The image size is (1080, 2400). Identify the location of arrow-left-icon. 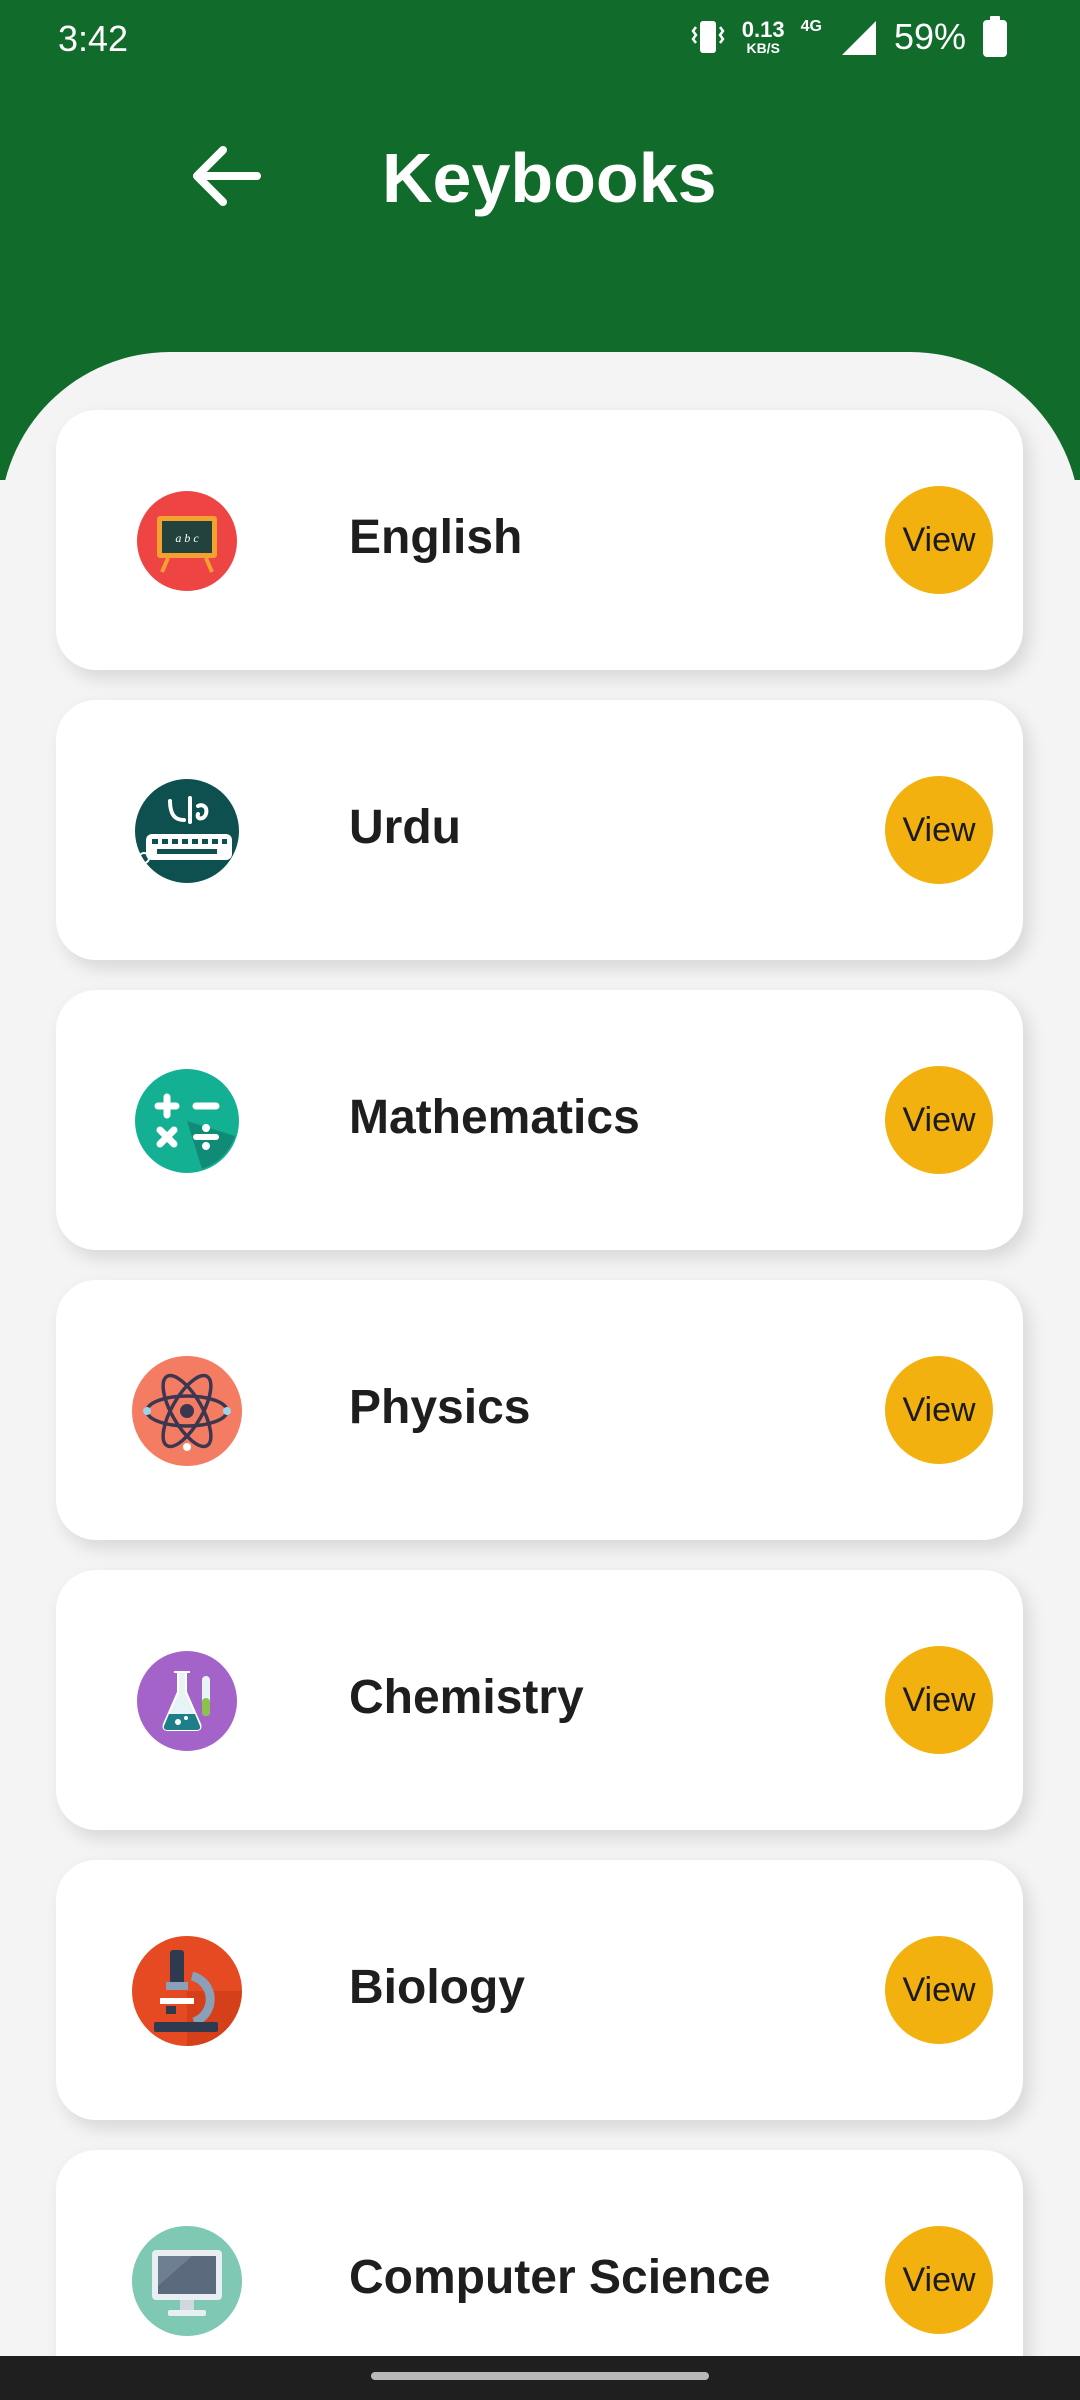
(227, 176).